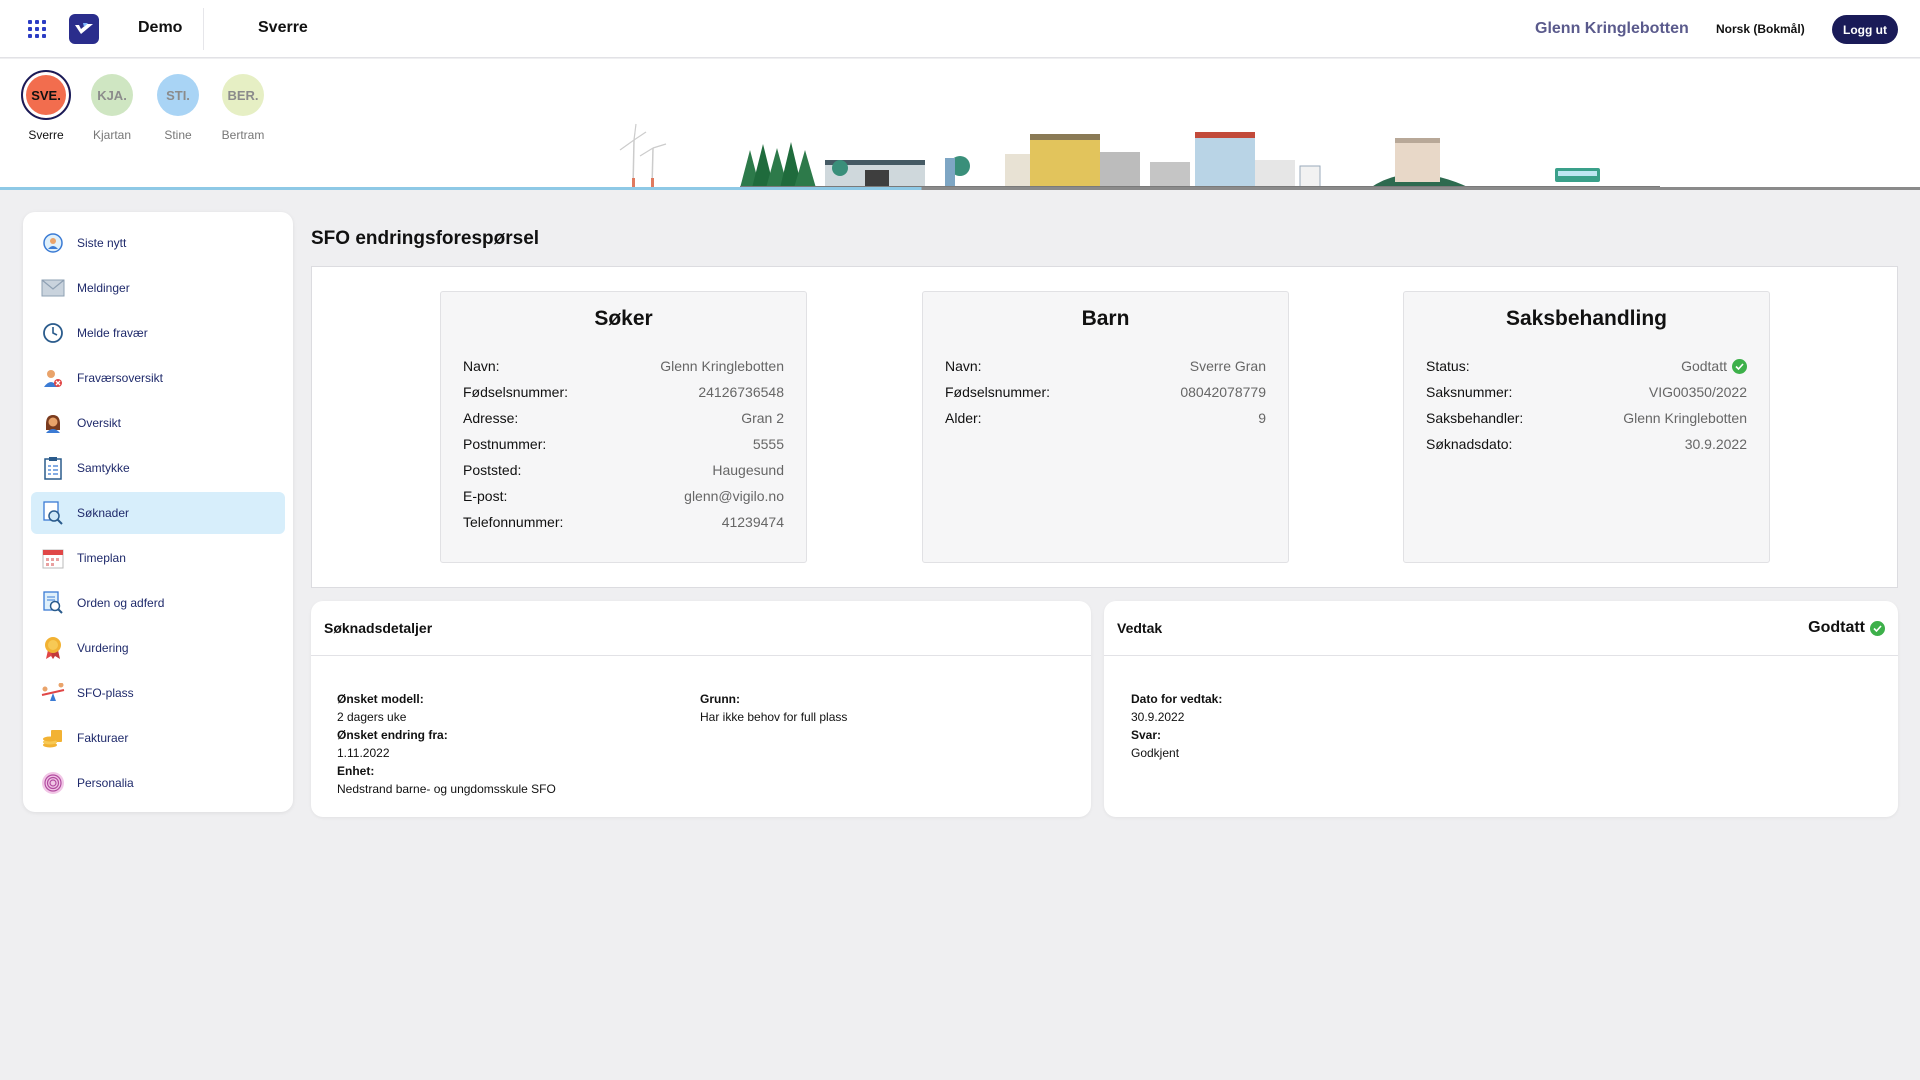 The height and width of the screenshot is (1080, 1920). I want to click on status-text: Godtatt, so click(1704, 366).